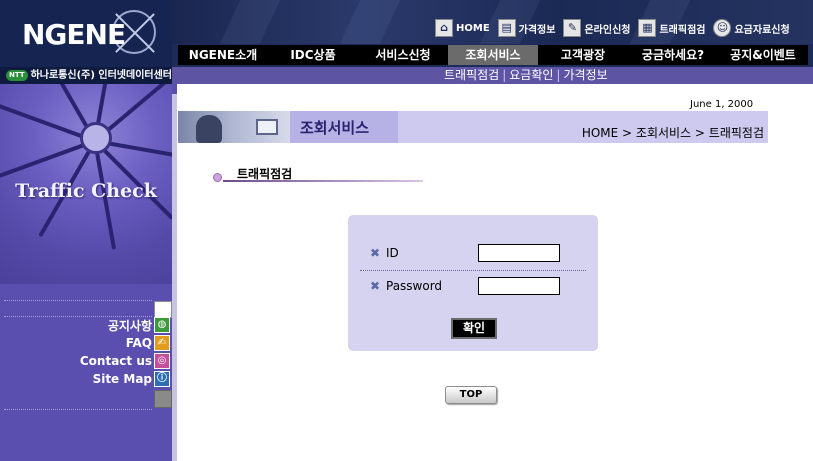 The height and width of the screenshot is (461, 813). I want to click on breadcrumb: HOME > 조회서비스 > 트래픽점검, so click(672, 133).